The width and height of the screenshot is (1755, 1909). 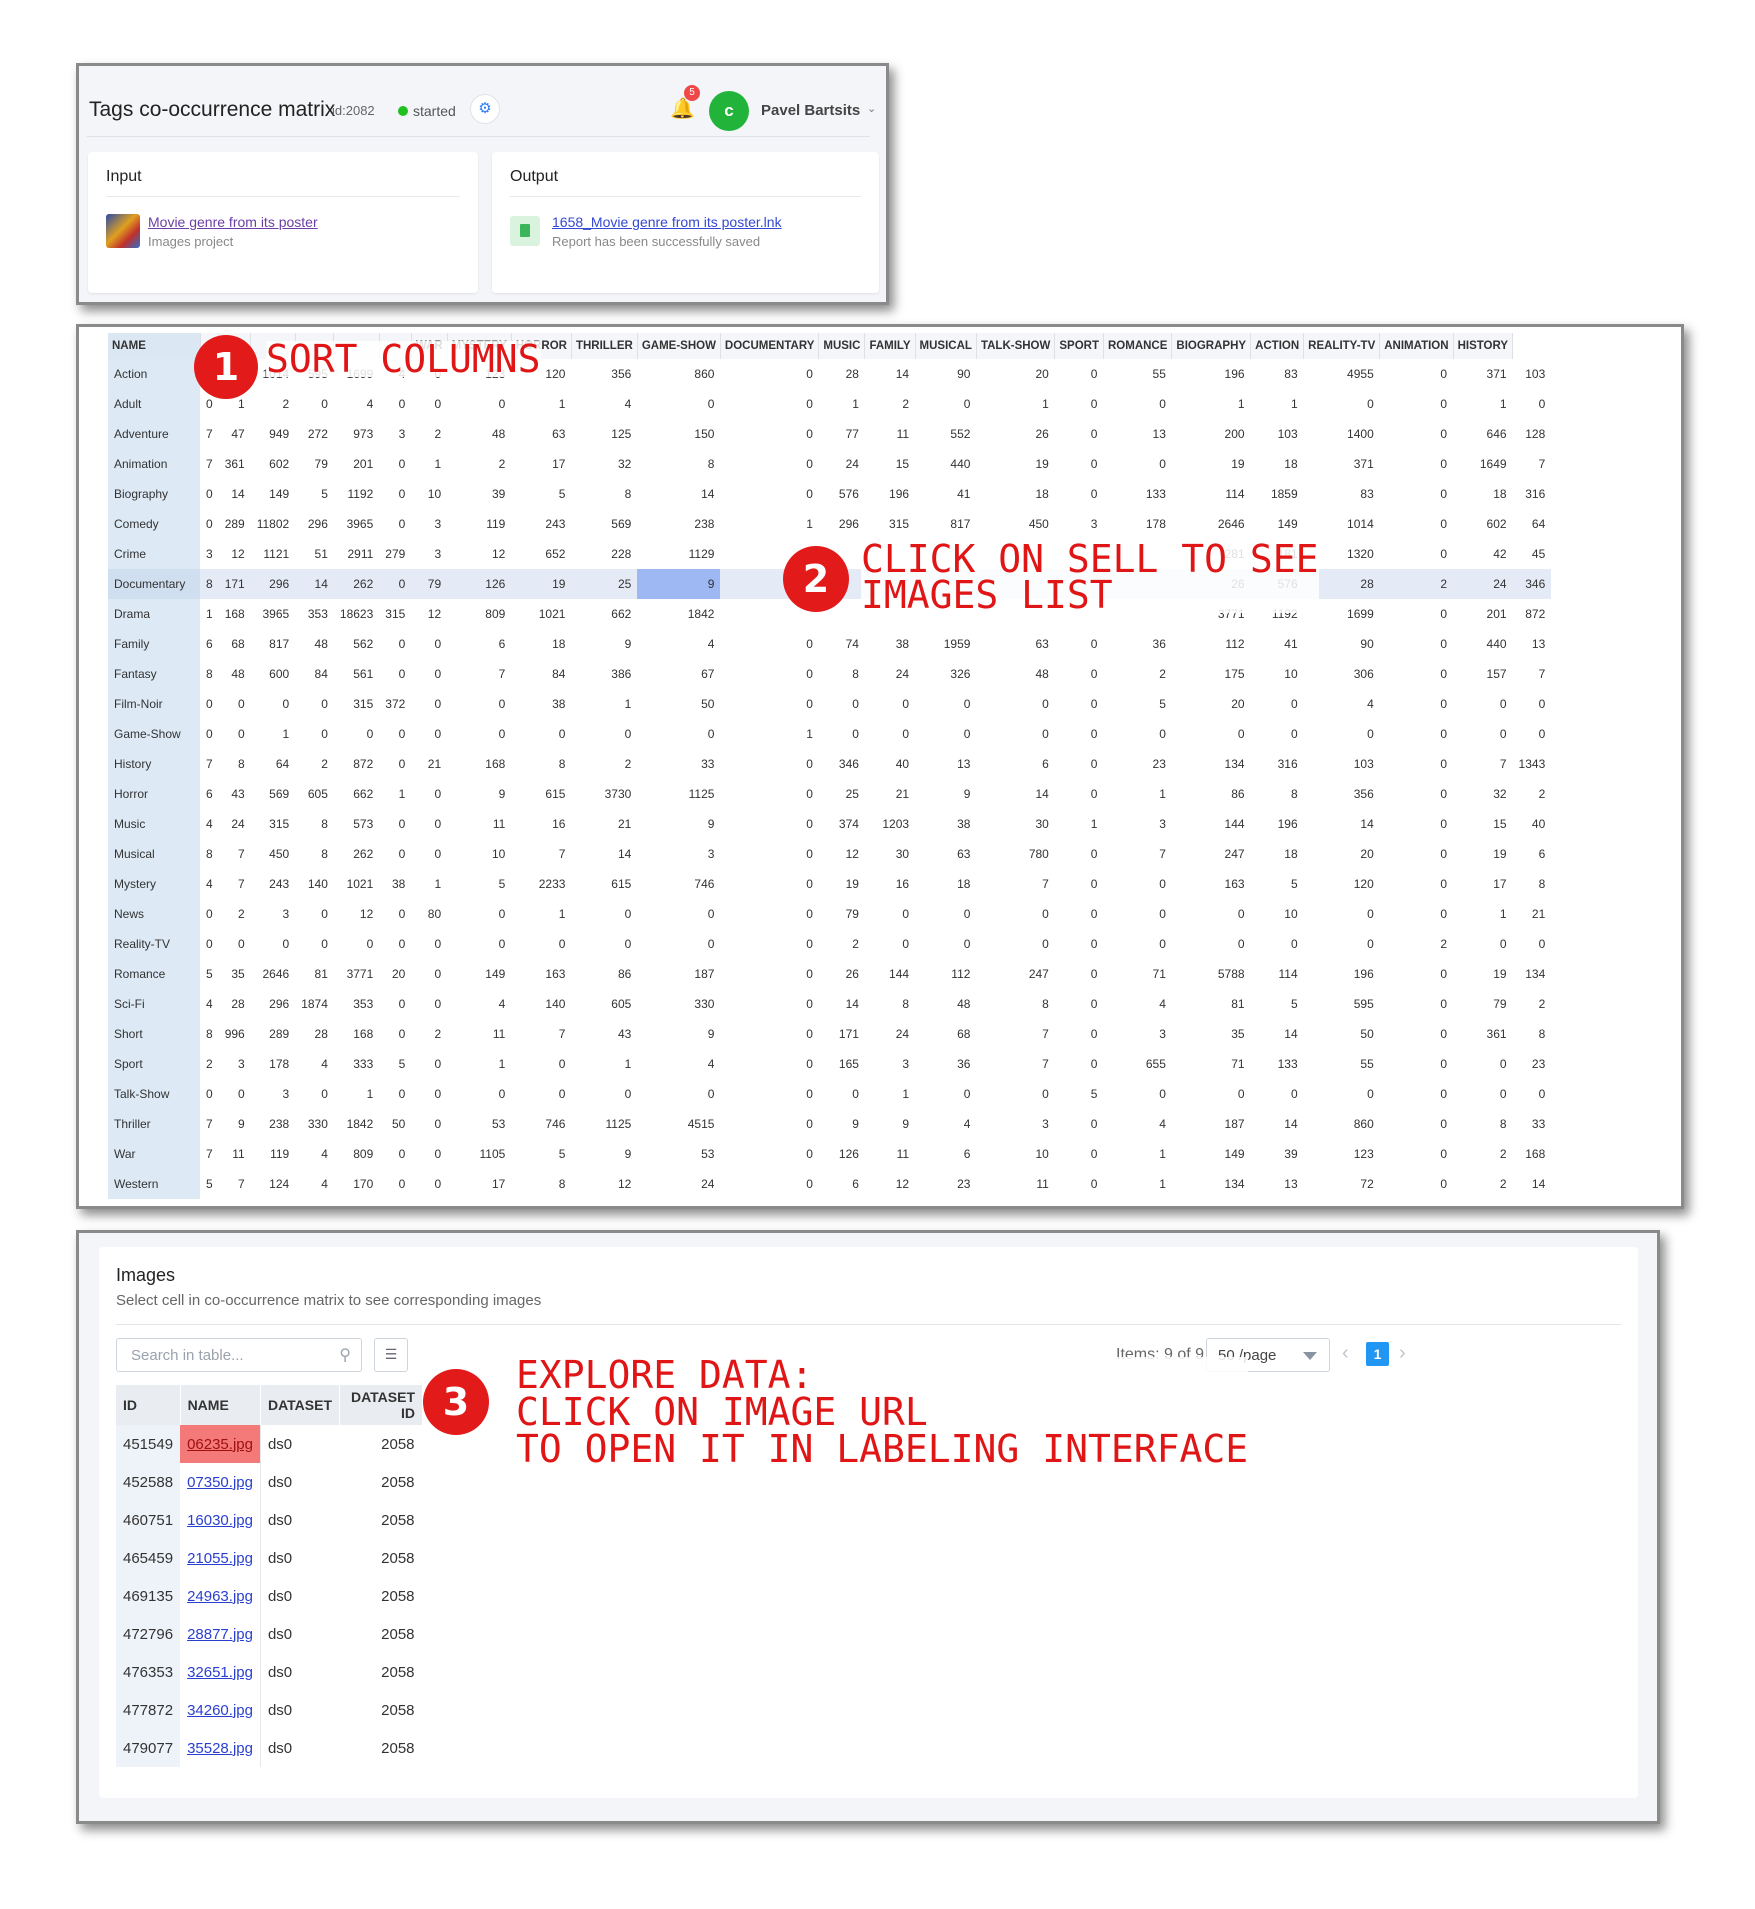 What do you see at coordinates (604, 374) in the screenshot?
I see `matrix-cell: 356` at bounding box center [604, 374].